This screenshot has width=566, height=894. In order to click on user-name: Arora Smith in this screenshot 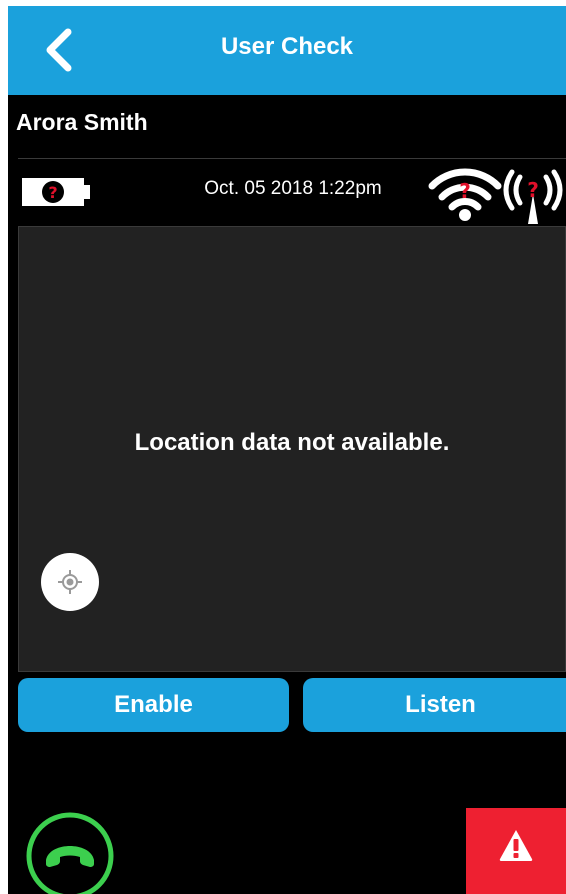, I will do `click(82, 122)`.